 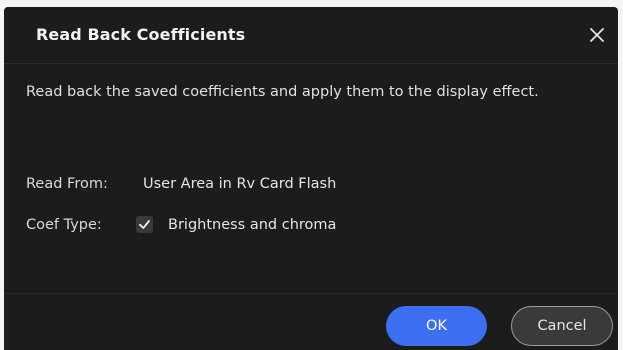 What do you see at coordinates (562, 326) in the screenshot?
I see `cancel-button: Cancel` at bounding box center [562, 326].